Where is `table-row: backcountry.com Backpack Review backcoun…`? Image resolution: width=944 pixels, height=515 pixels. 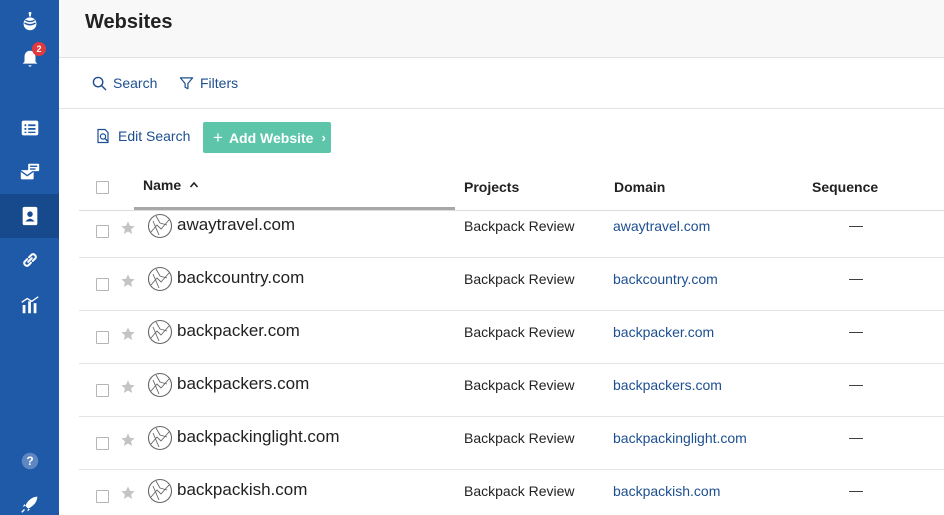
table-row: backcountry.com Backpack Review backcoun… is located at coordinates (511, 284).